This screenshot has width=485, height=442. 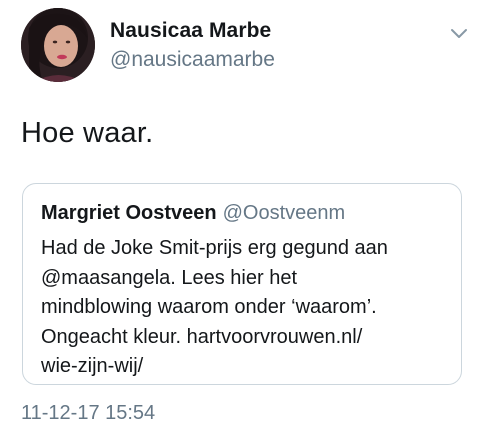 I want to click on quoted-author-handle: @Oostveenm, so click(x=284, y=213).